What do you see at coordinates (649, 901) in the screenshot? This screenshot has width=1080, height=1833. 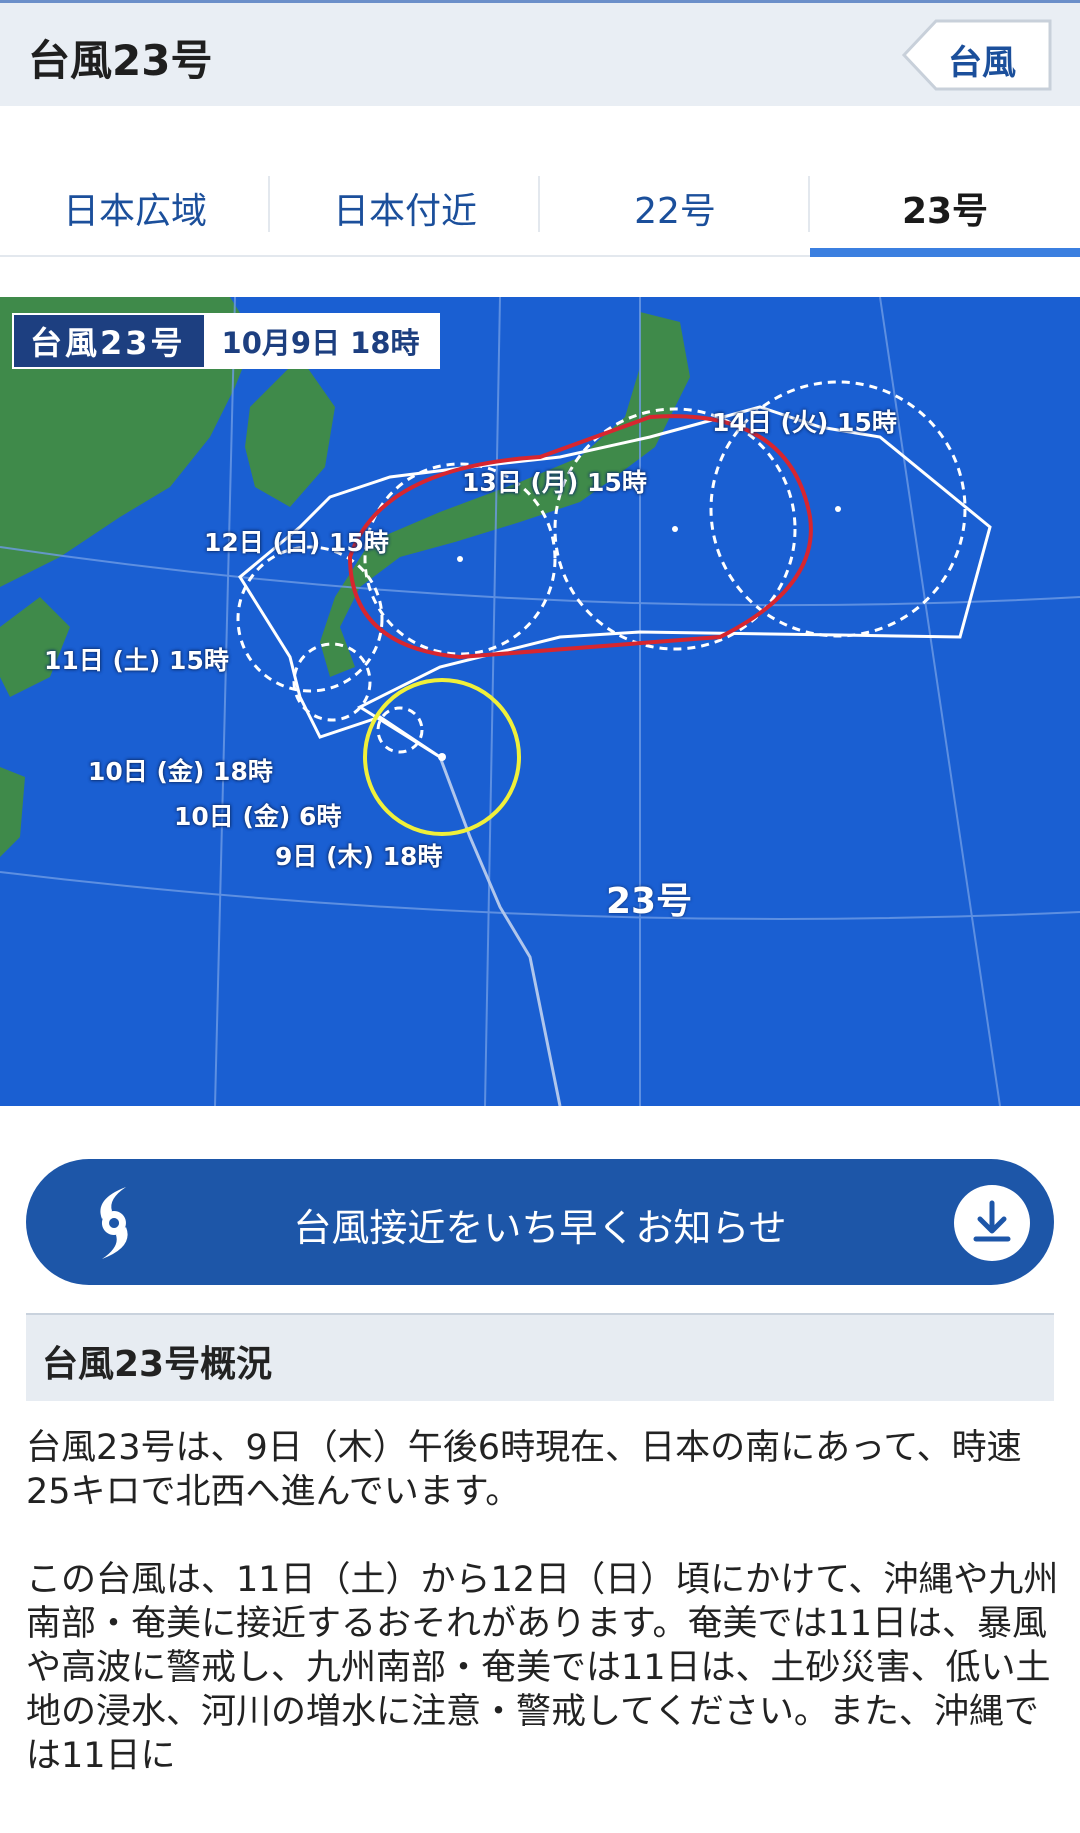 I see `typhoon-number-label: 23号` at bounding box center [649, 901].